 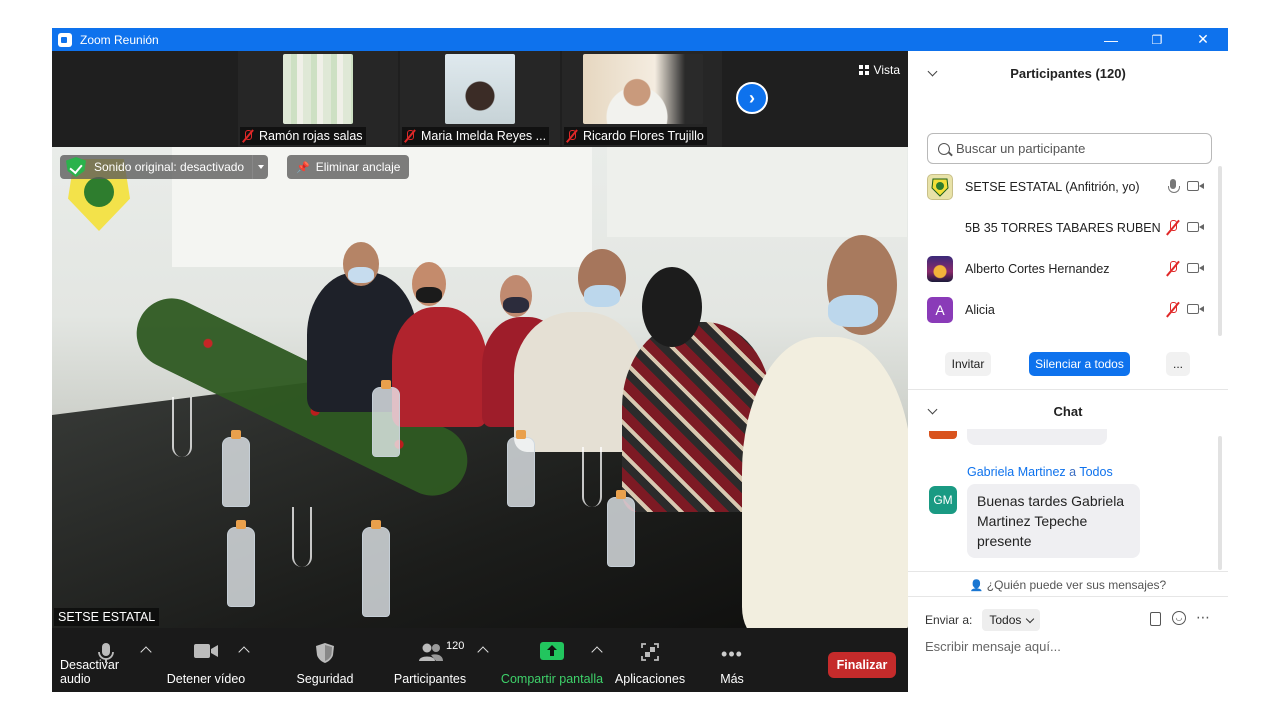 What do you see at coordinates (943, 435) in the screenshot?
I see `previous-avatar` at bounding box center [943, 435].